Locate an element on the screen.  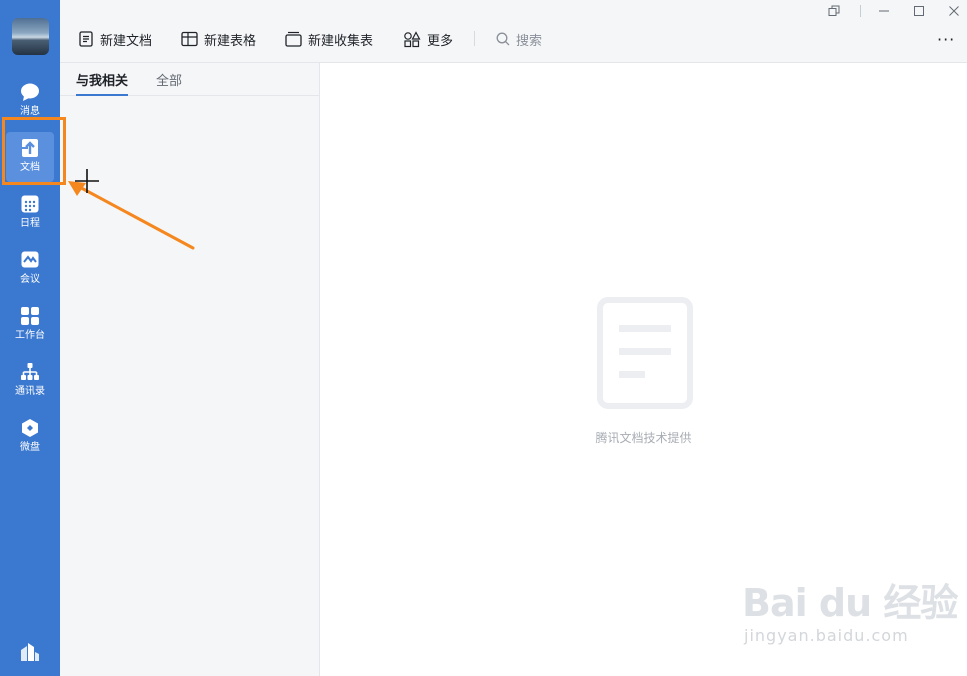
new-document-button: 新建文档 is located at coordinates (115, 39).